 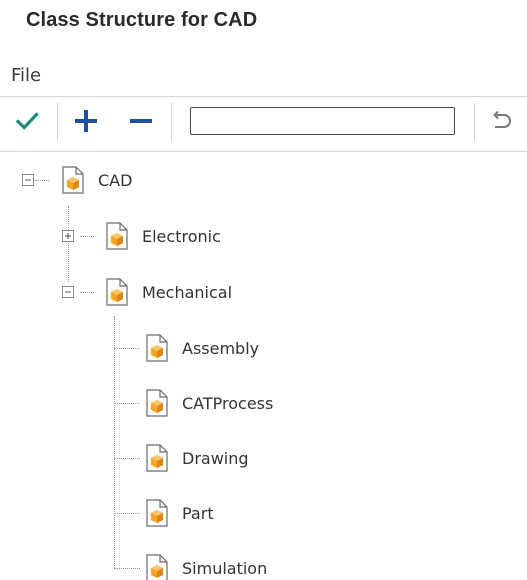 What do you see at coordinates (322, 121) in the screenshot?
I see `search-input` at bounding box center [322, 121].